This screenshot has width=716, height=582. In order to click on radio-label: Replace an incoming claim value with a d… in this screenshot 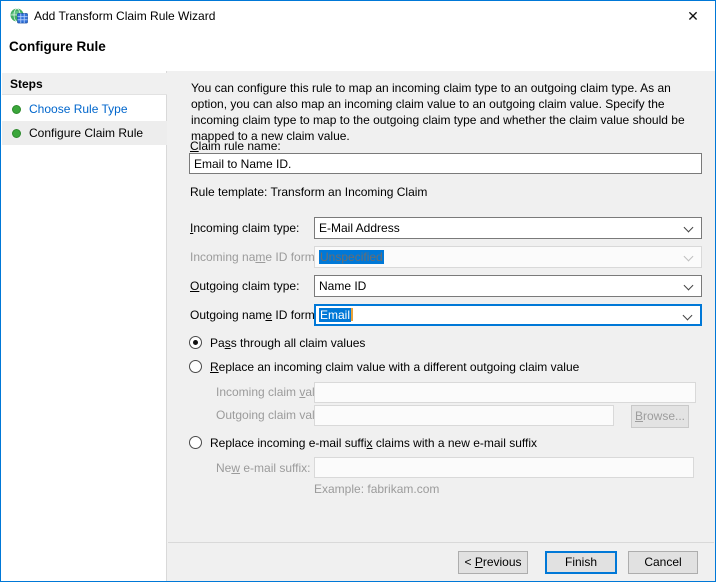, I will do `click(395, 367)`.